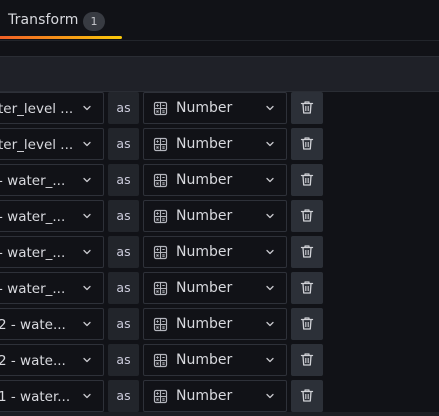 This screenshot has height=416, width=439. I want to click on conversion-row: 1 - water... as Number, so click(219, 396).